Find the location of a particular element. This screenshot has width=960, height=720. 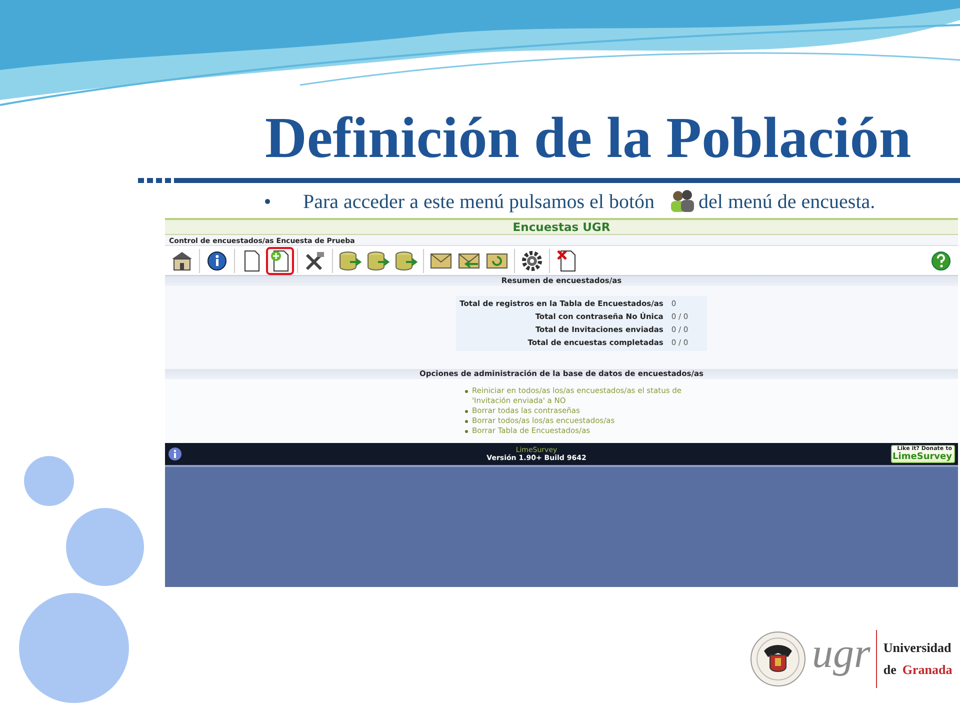

gear-icon is located at coordinates (532, 261).